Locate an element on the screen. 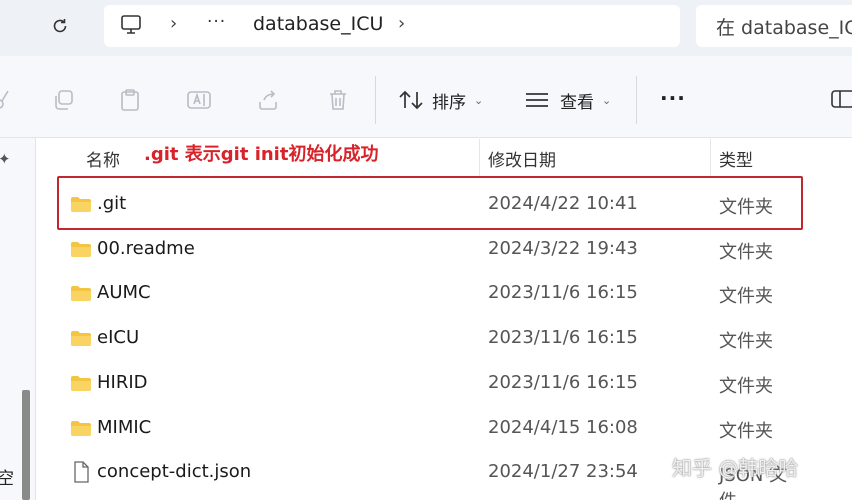 This screenshot has width=852, height=500. file-name: eICU is located at coordinates (118, 337).